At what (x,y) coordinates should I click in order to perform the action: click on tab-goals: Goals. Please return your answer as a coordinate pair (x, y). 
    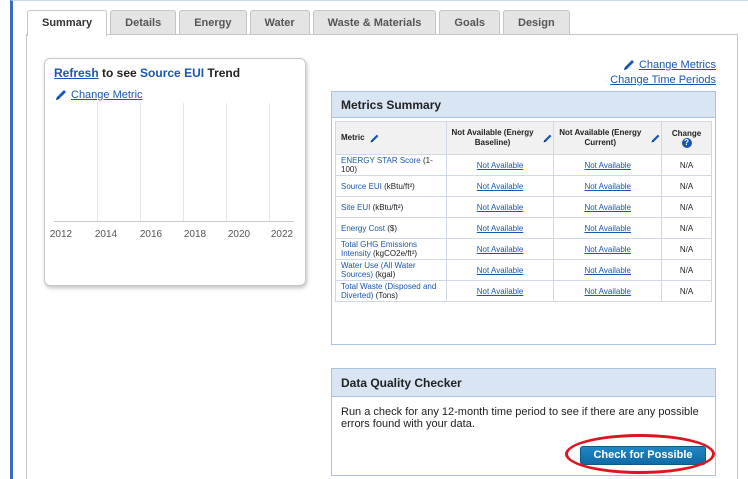
    Looking at the image, I should click on (469, 22).